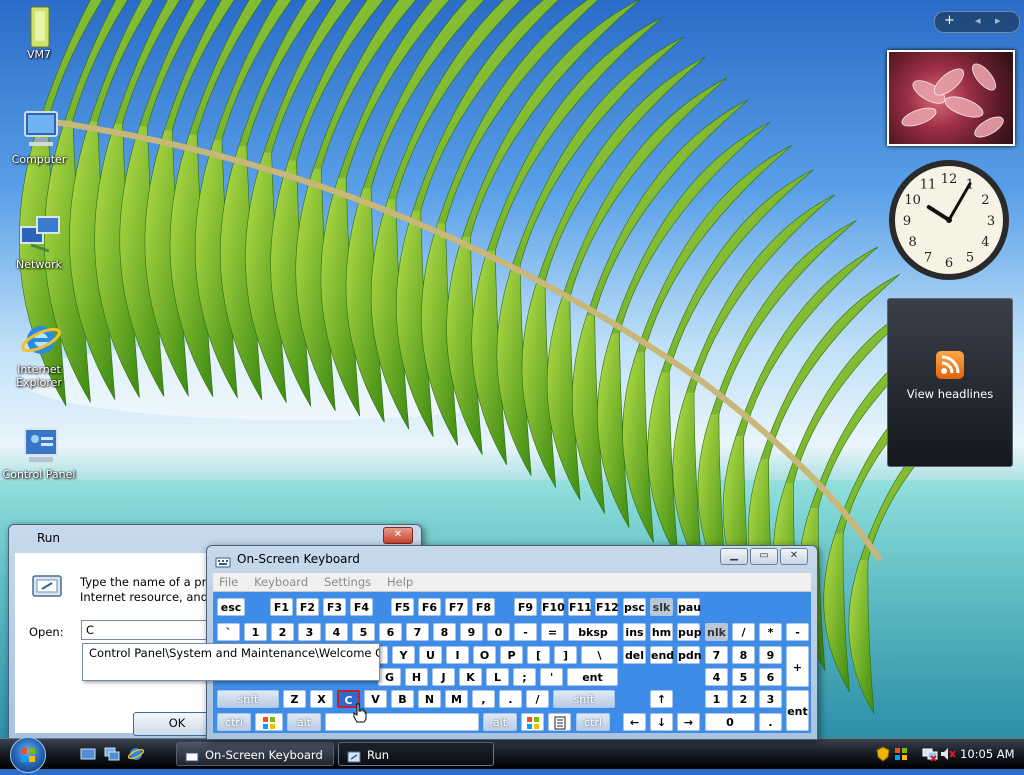  Describe the element at coordinates (661, 607) in the screenshot. I see `key-slk: slk` at that location.